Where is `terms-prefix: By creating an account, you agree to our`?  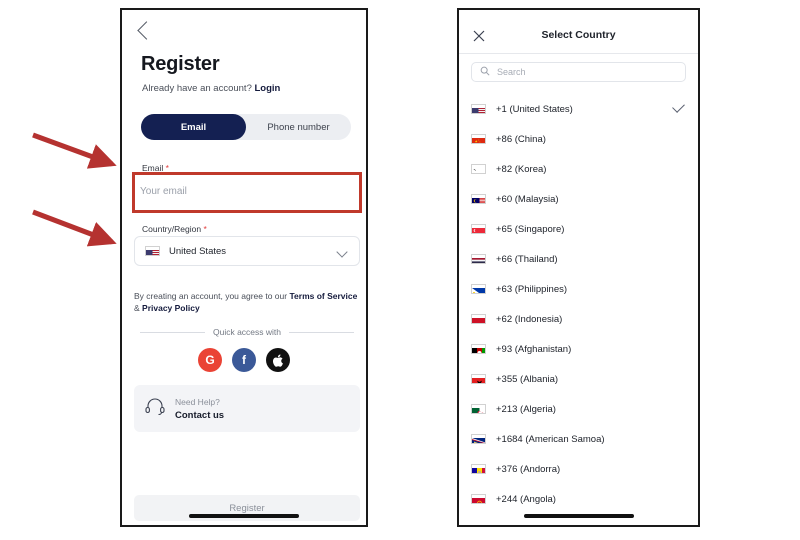
terms-prefix: By creating an account, you agree to our is located at coordinates (212, 296).